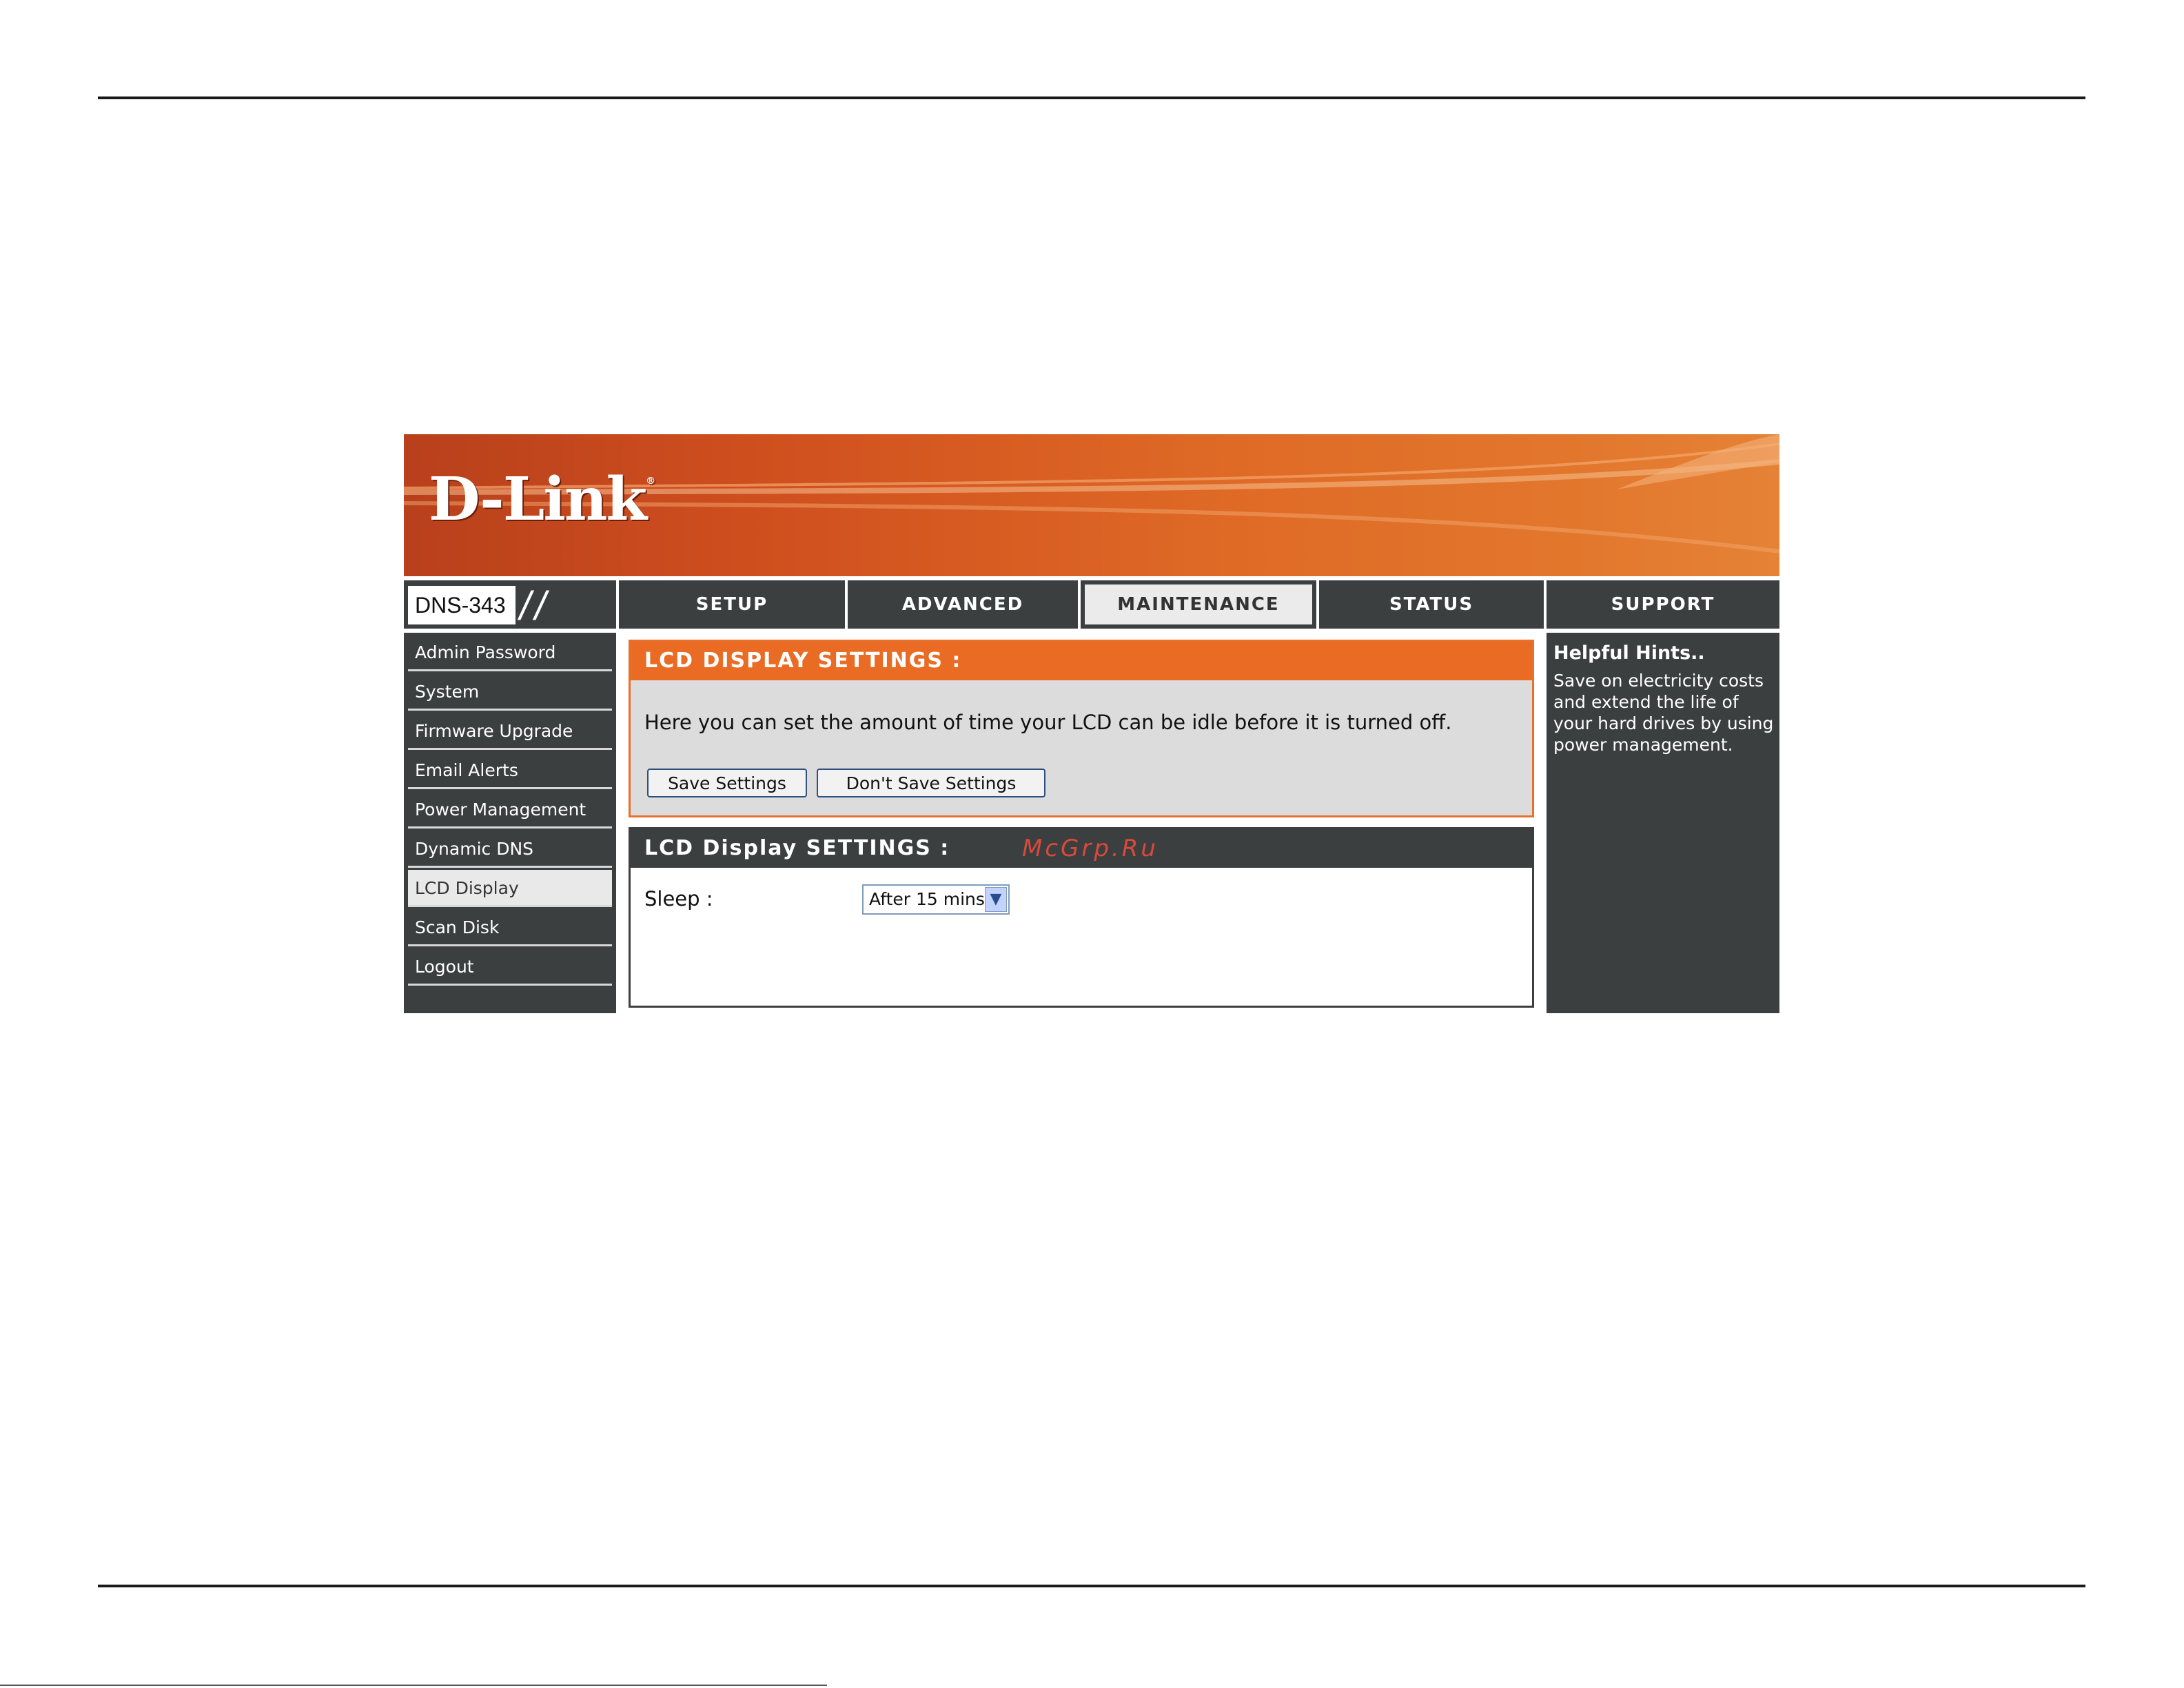 The image size is (2184, 1688). Describe the element at coordinates (1198, 604) in the screenshot. I see `tab-maintenance: MAINTENANCE` at that location.